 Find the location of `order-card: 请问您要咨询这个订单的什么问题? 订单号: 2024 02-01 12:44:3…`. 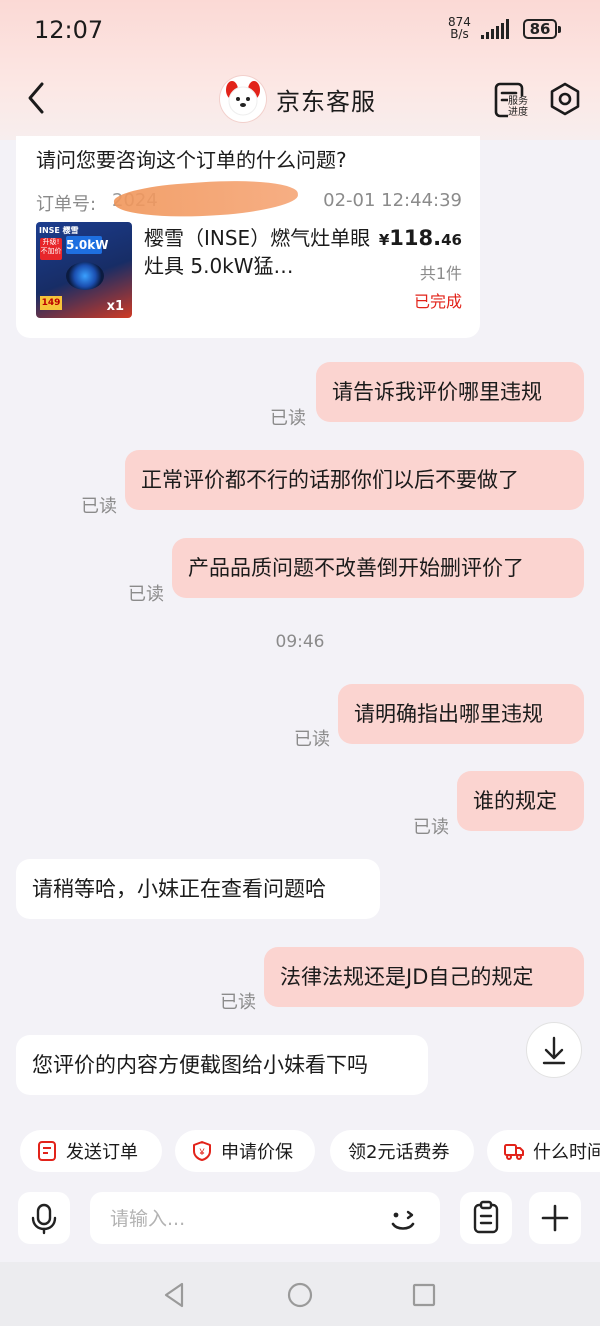

order-card: 请问您要咨询这个订单的什么问题? 订单号: 2024 02-01 12:44:3… is located at coordinates (248, 237).